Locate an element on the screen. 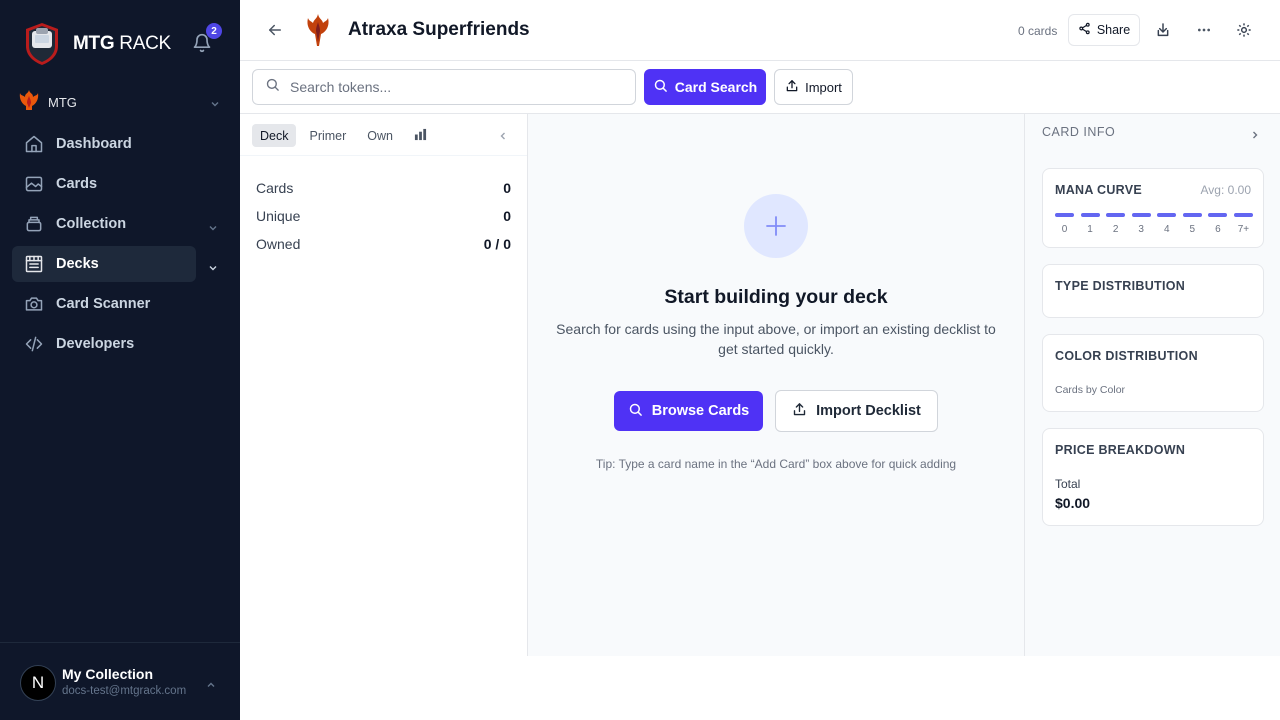 The width and height of the screenshot is (1280, 720). deck-toolbar: Card Search Import is located at coordinates (760, 87).